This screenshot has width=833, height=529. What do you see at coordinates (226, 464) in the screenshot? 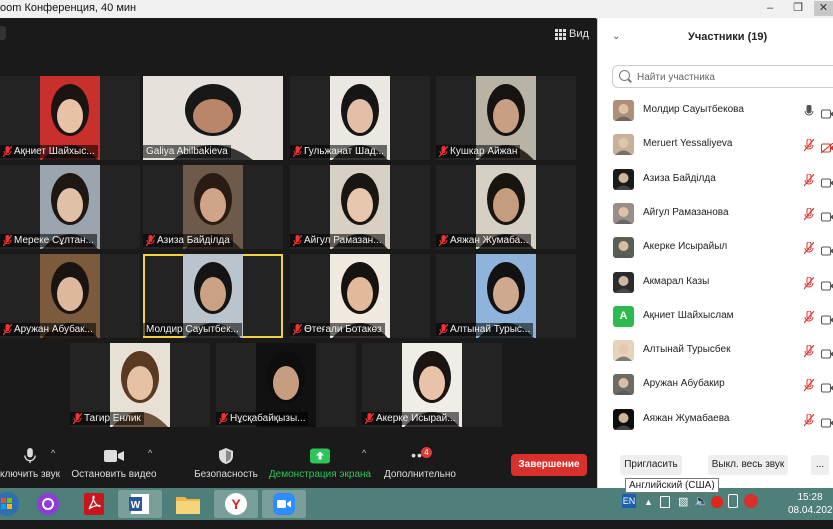
I see `security-button: Безопасность` at bounding box center [226, 464].